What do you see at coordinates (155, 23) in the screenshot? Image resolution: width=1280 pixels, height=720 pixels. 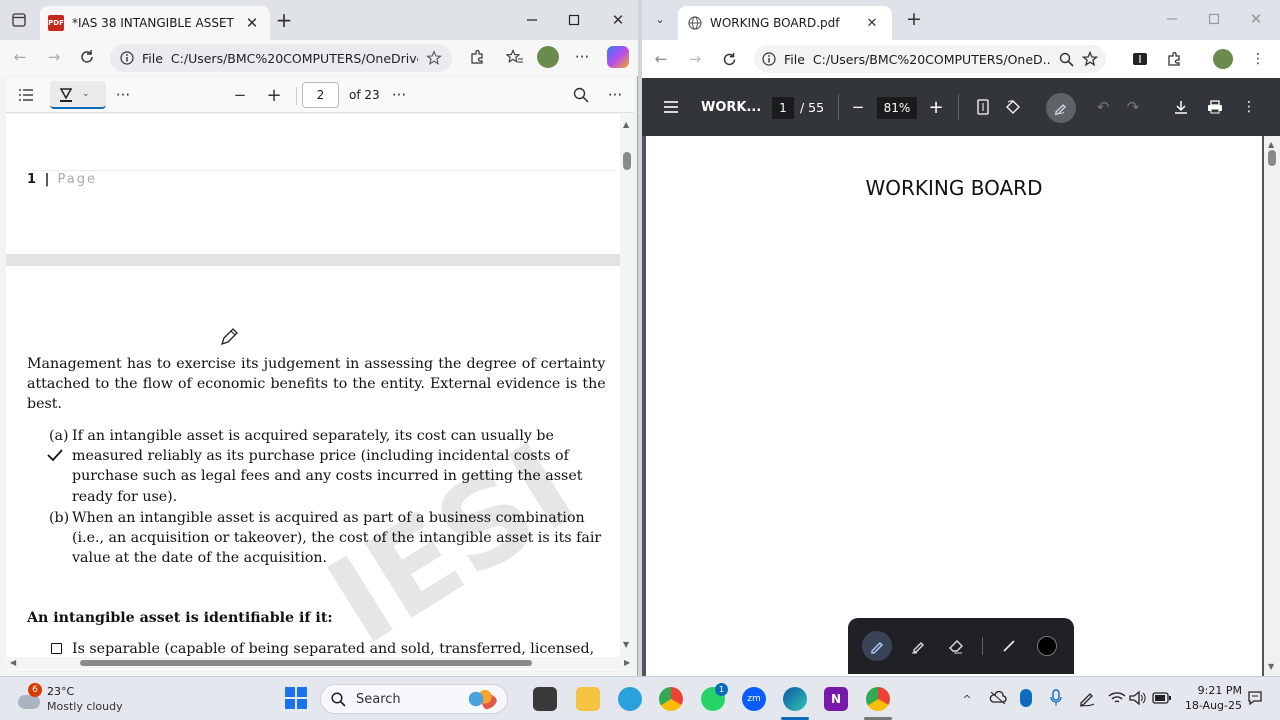 I see `tab-ias38: PDF *IAS 38 INTANGIBLE ASSETS.pdf ✕` at bounding box center [155, 23].